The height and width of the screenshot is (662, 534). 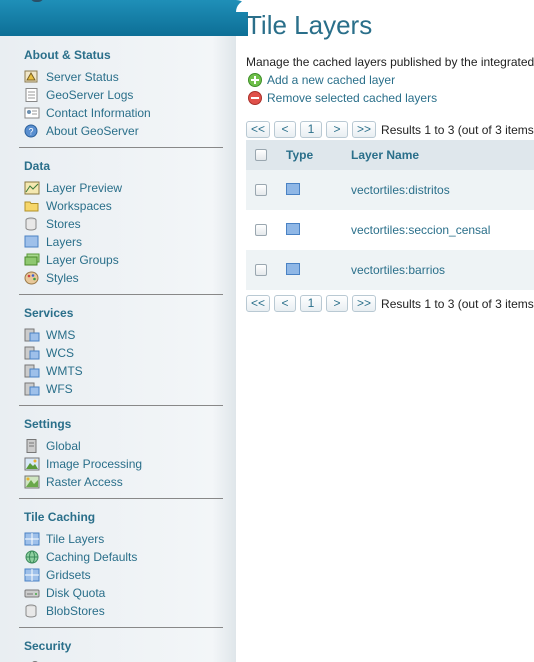 What do you see at coordinates (32, 113) in the screenshot?
I see `contact-icon` at bounding box center [32, 113].